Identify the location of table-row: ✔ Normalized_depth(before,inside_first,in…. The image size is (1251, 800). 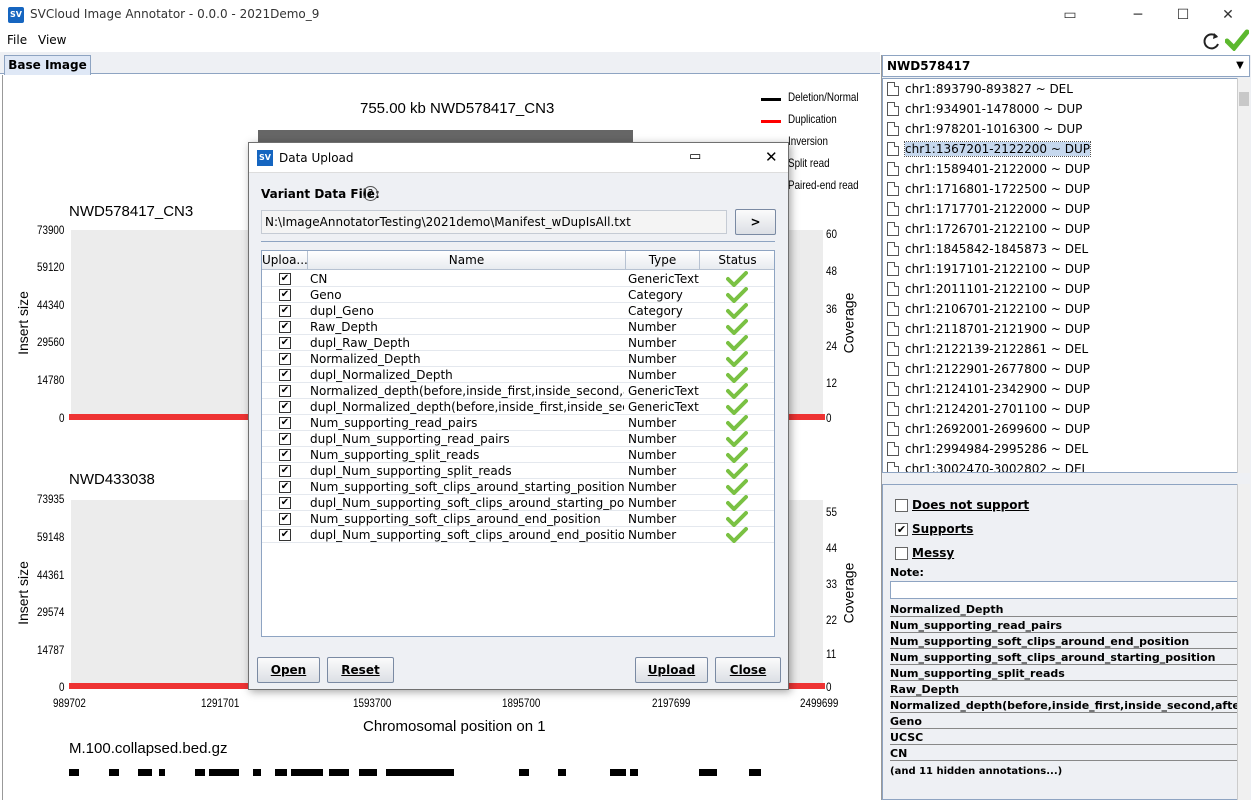
(518, 391).